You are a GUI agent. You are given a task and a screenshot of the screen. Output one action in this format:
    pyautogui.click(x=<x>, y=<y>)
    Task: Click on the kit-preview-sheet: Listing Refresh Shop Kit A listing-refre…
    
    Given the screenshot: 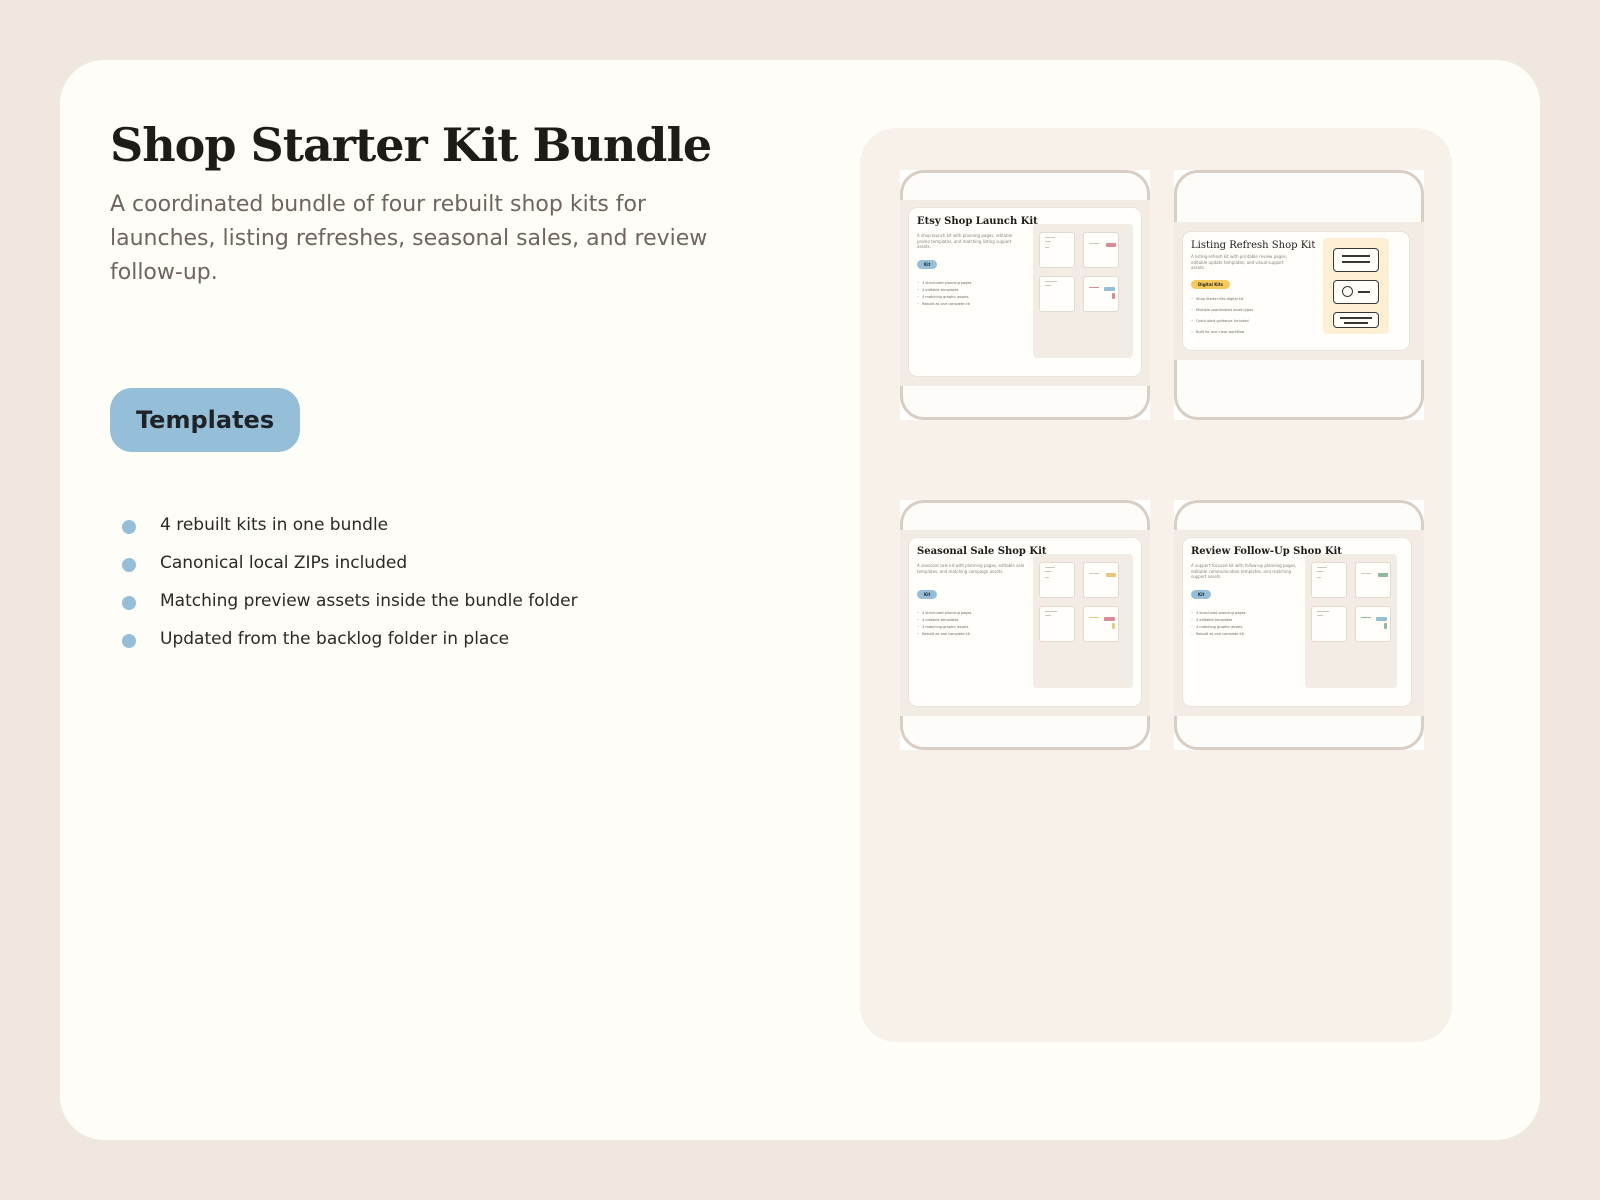 What is the action you would take?
    pyautogui.click(x=1296, y=291)
    